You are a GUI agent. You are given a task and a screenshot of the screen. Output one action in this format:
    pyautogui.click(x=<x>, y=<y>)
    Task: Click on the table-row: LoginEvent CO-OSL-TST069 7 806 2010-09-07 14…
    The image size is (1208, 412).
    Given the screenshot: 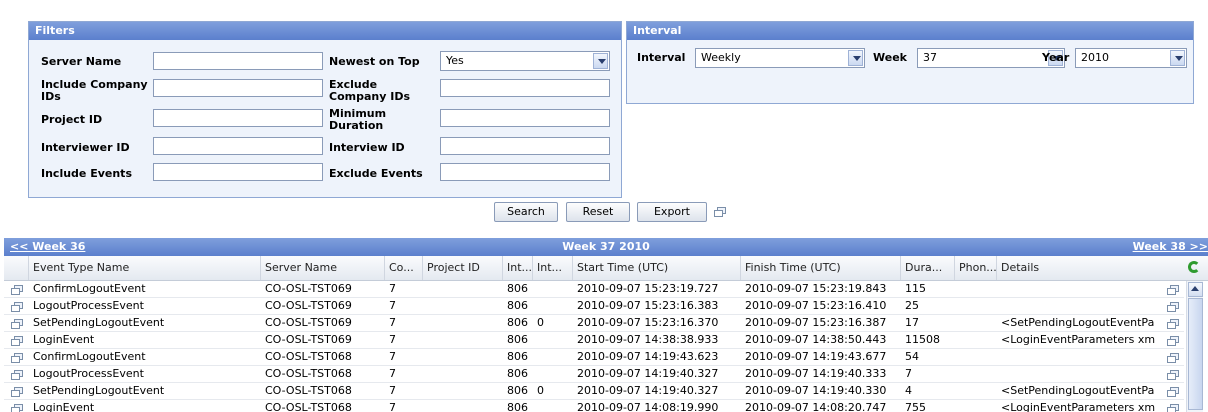 What is the action you would take?
    pyautogui.click(x=594, y=340)
    